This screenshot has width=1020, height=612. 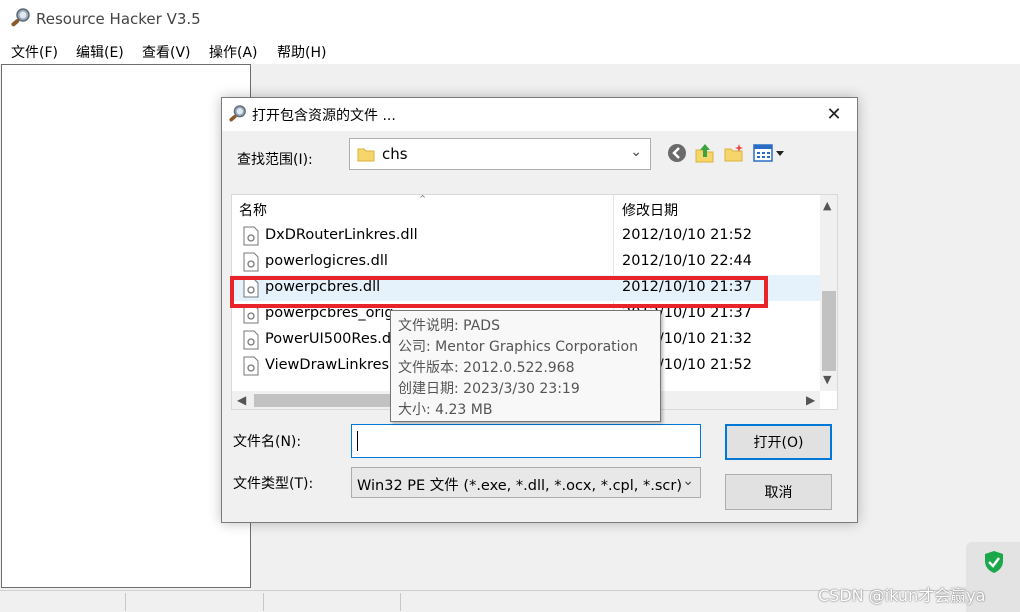 I want to click on view-menu-icon, so click(x=770, y=153).